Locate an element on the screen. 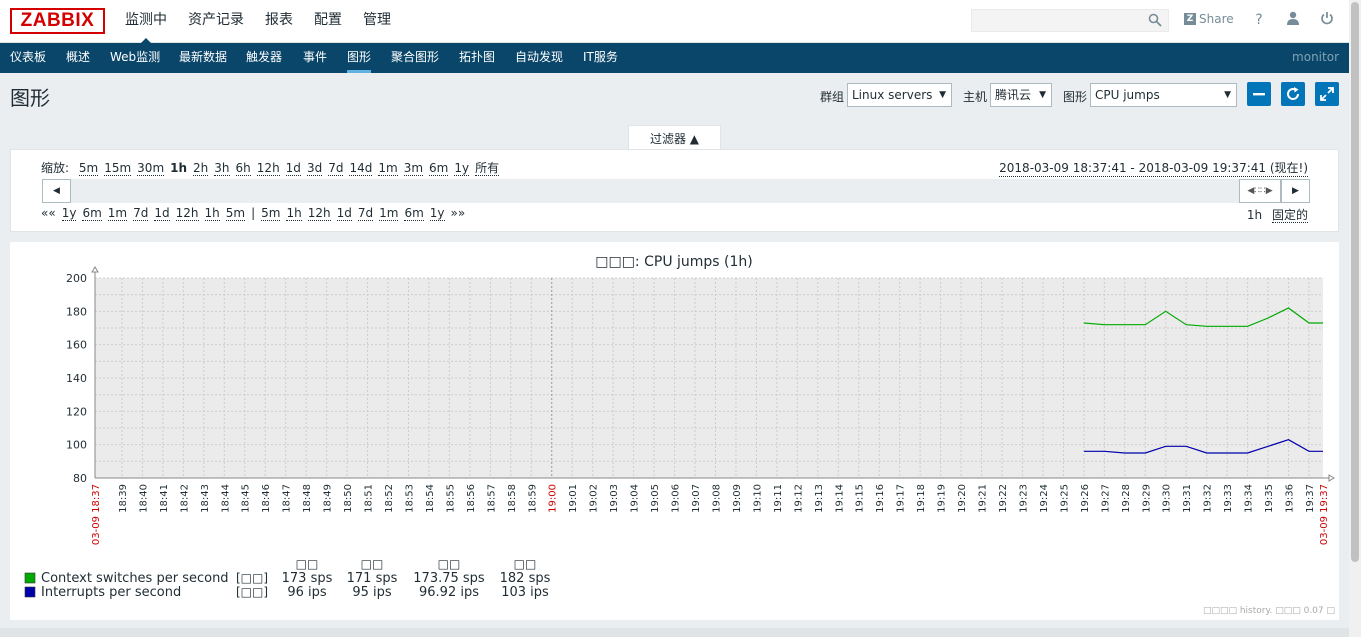 This screenshot has height=637, width=1361. zoom-option: 3h is located at coordinates (222, 168).